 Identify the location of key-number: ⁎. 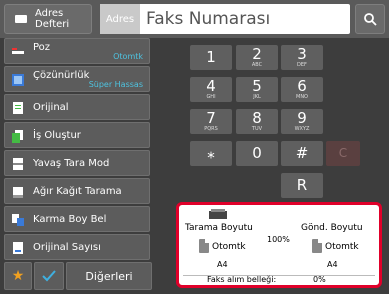
(211, 153).